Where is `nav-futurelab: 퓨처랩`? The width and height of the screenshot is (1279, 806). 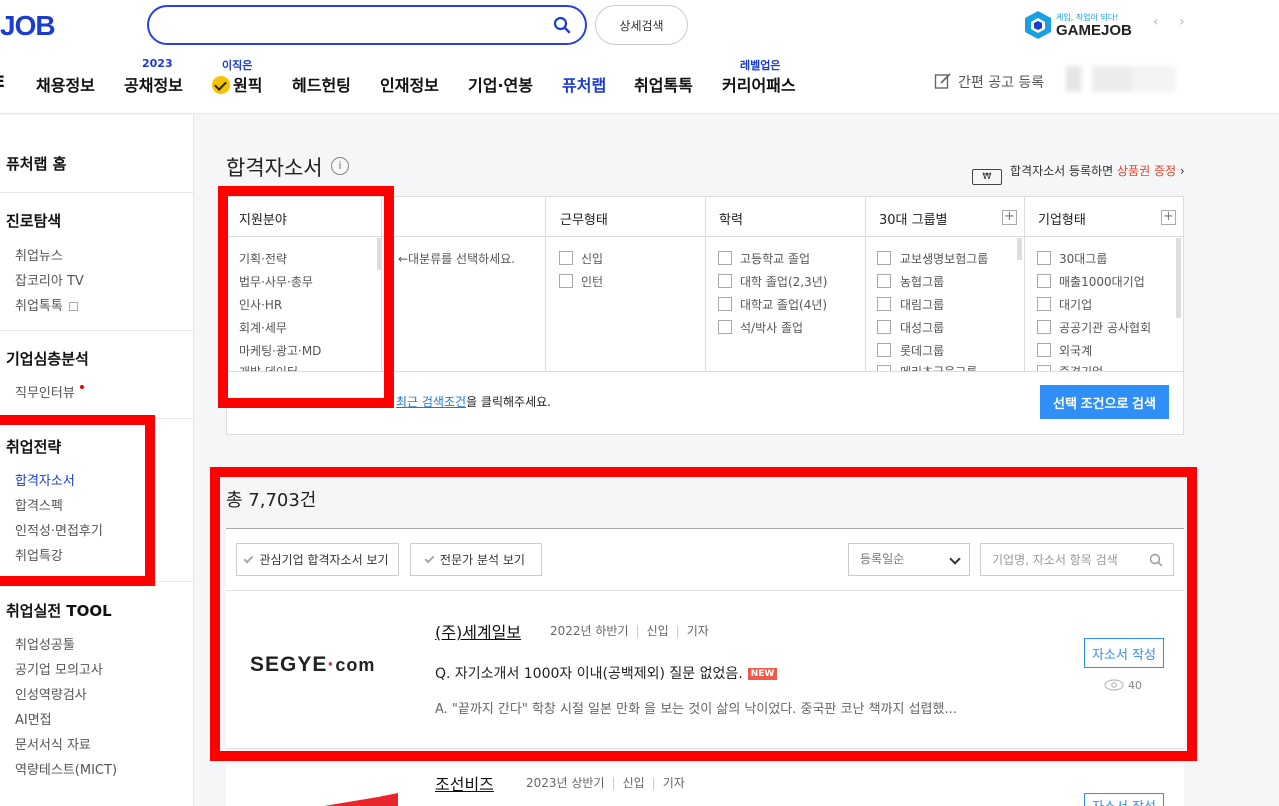 nav-futurelab: 퓨처랩 is located at coordinates (584, 84).